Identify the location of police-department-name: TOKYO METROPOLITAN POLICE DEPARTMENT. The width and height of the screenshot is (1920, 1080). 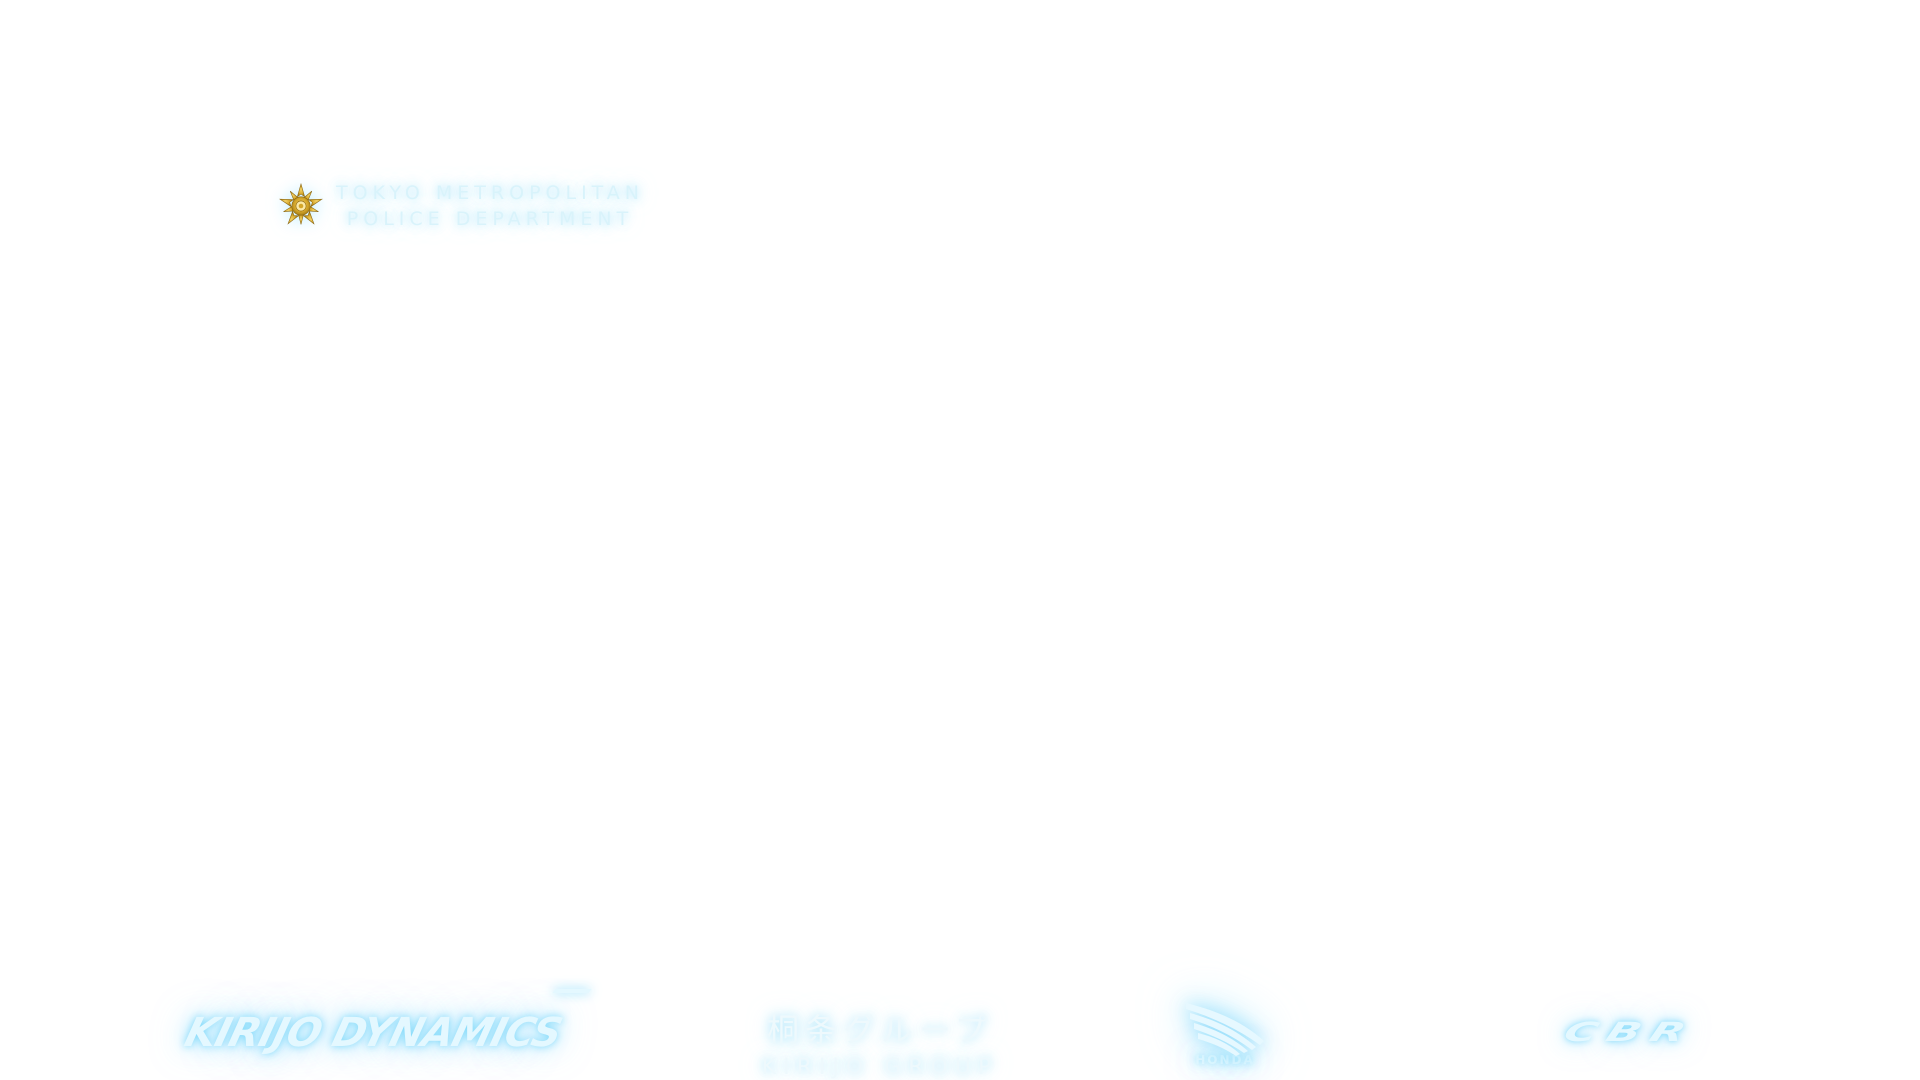
(490, 206).